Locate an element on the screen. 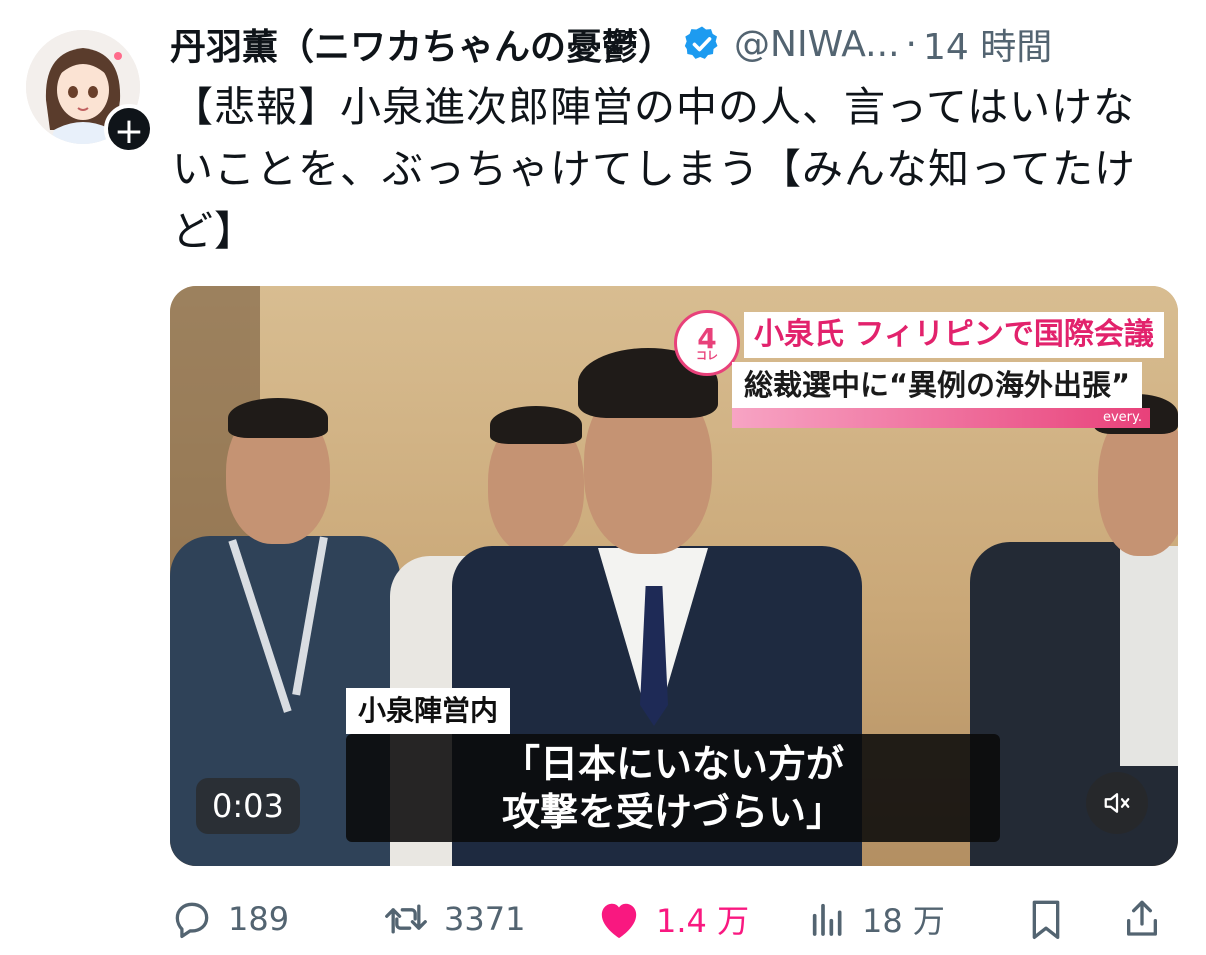  tweet-header: 丹羽薫（ニワカちゃんの憂鬱） @NIWA... · 14 時間 is located at coordinates (680, 44).